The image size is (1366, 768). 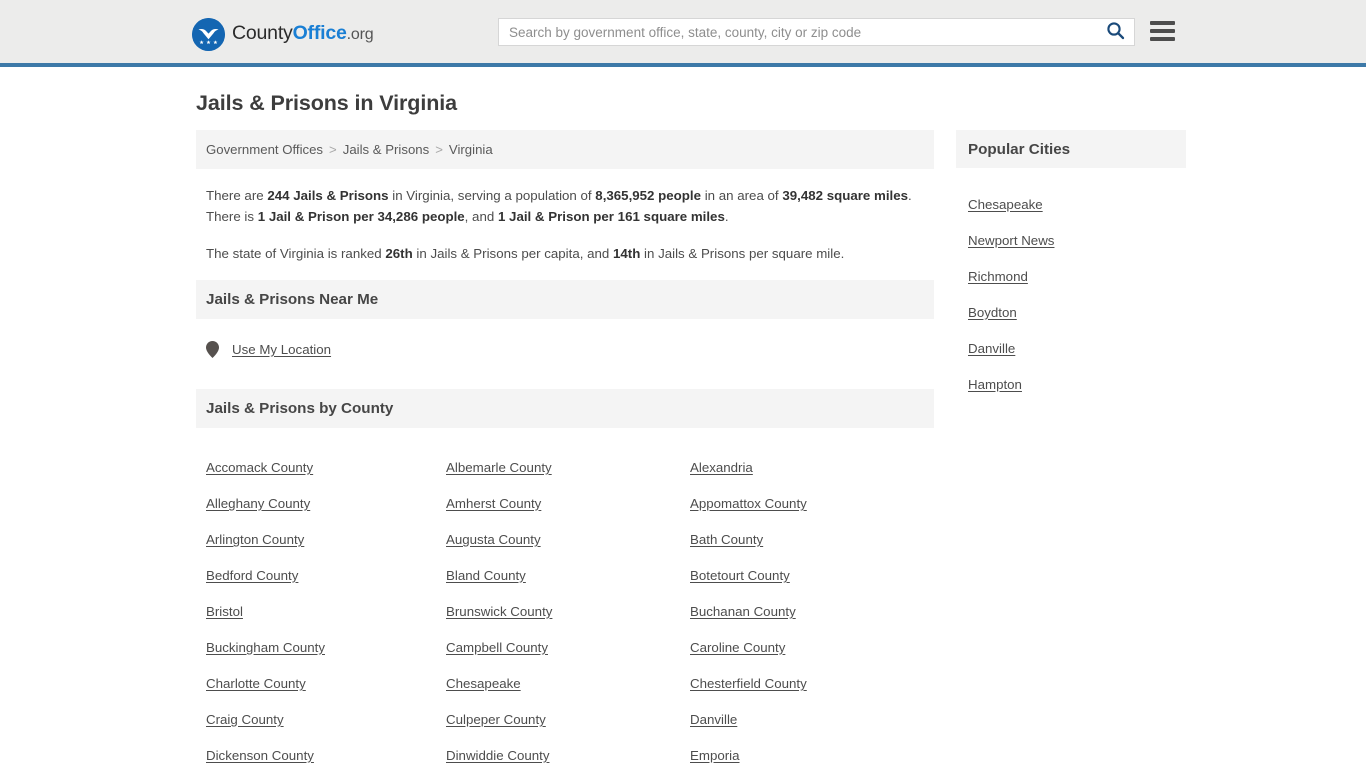 What do you see at coordinates (1077, 205) in the screenshot?
I see `sidebar-item-chesapeake: Chesapeake` at bounding box center [1077, 205].